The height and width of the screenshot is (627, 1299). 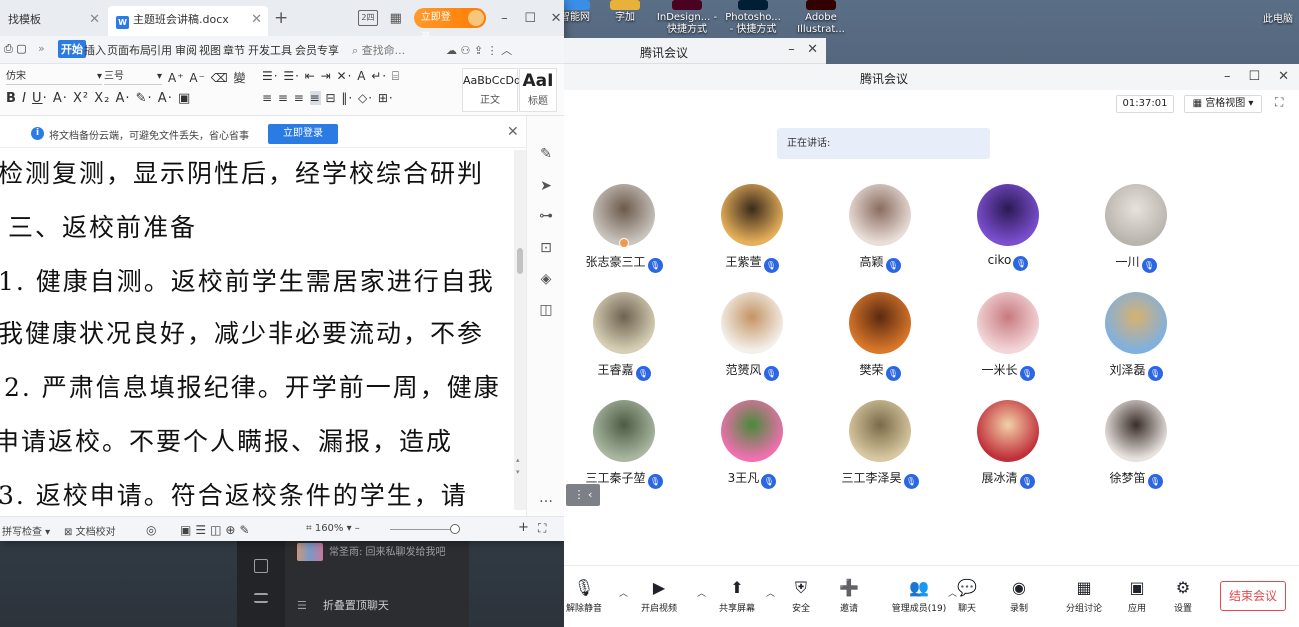 What do you see at coordinates (880, 336) in the screenshot?
I see `participant-tile: 樊荣 🎙` at bounding box center [880, 336].